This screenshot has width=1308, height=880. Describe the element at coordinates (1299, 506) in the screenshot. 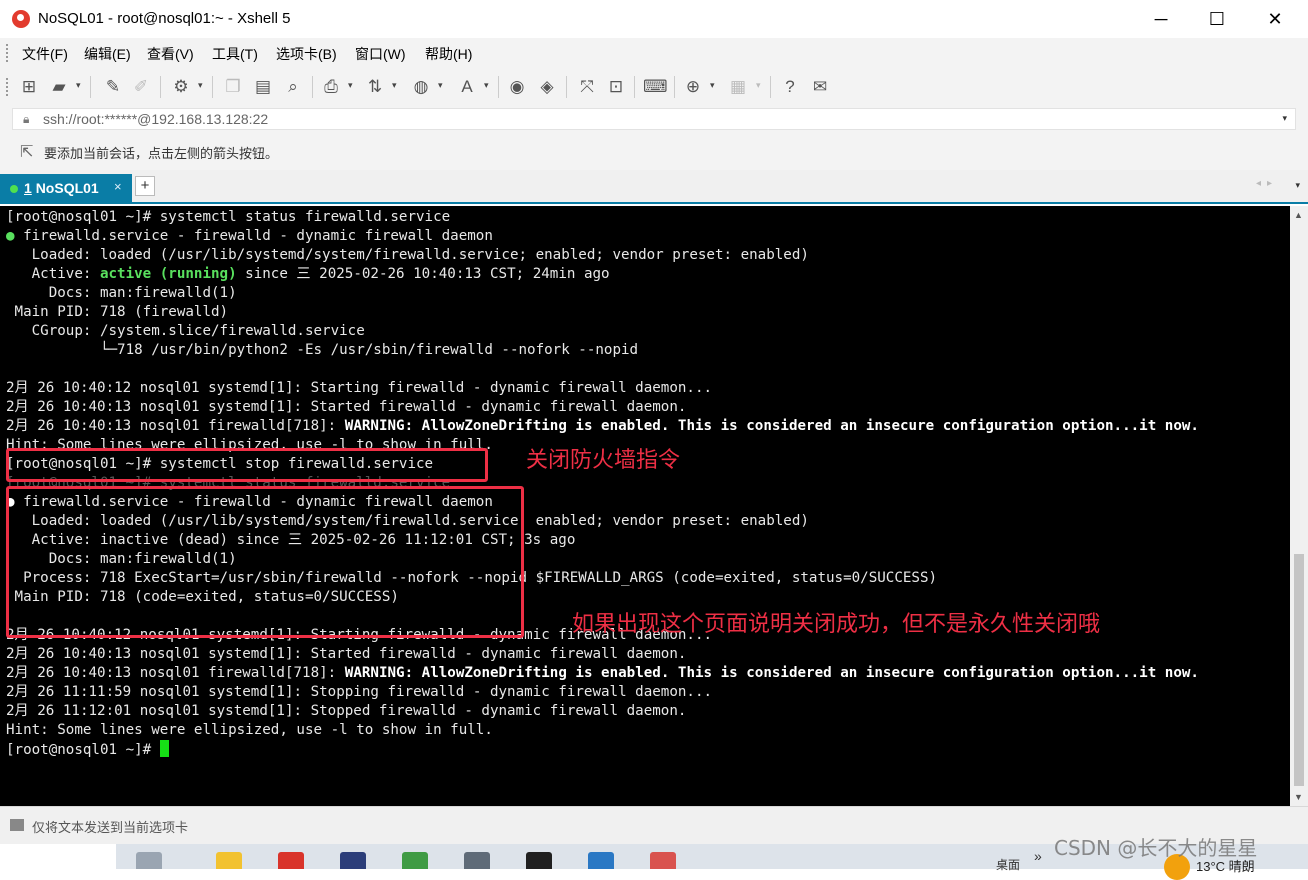

I see `terminal-scrollbar: ▲ ▼` at that location.